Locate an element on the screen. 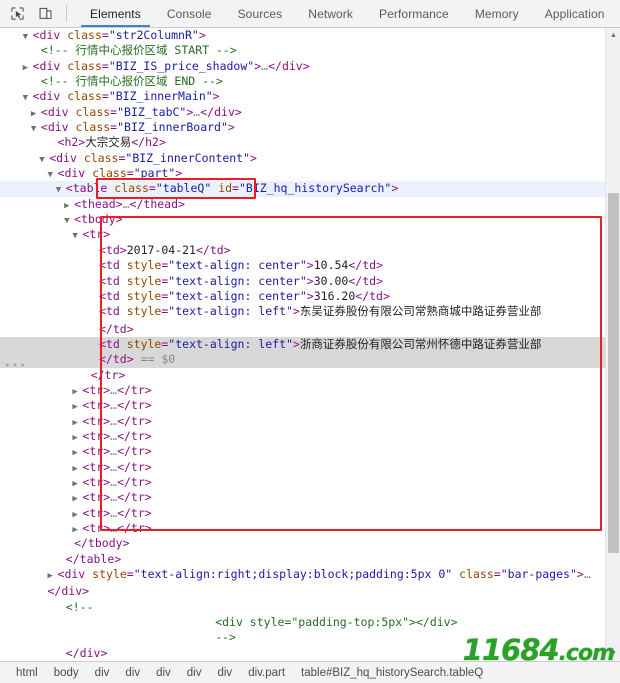 The width and height of the screenshot is (620, 683). tab-performance-label: Performance is located at coordinates (414, 13).